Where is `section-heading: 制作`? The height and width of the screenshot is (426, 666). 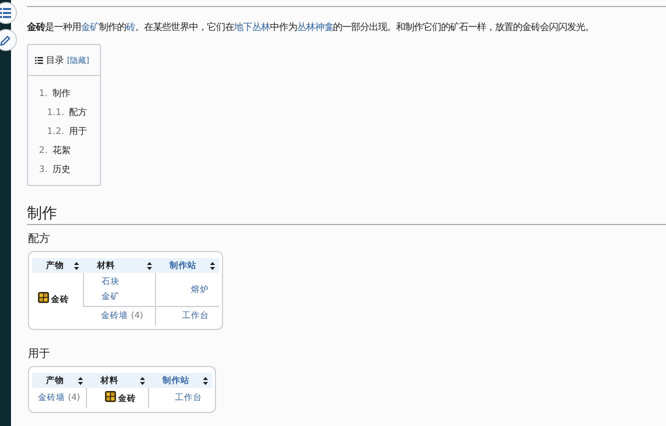 section-heading: 制作 is located at coordinates (346, 214).